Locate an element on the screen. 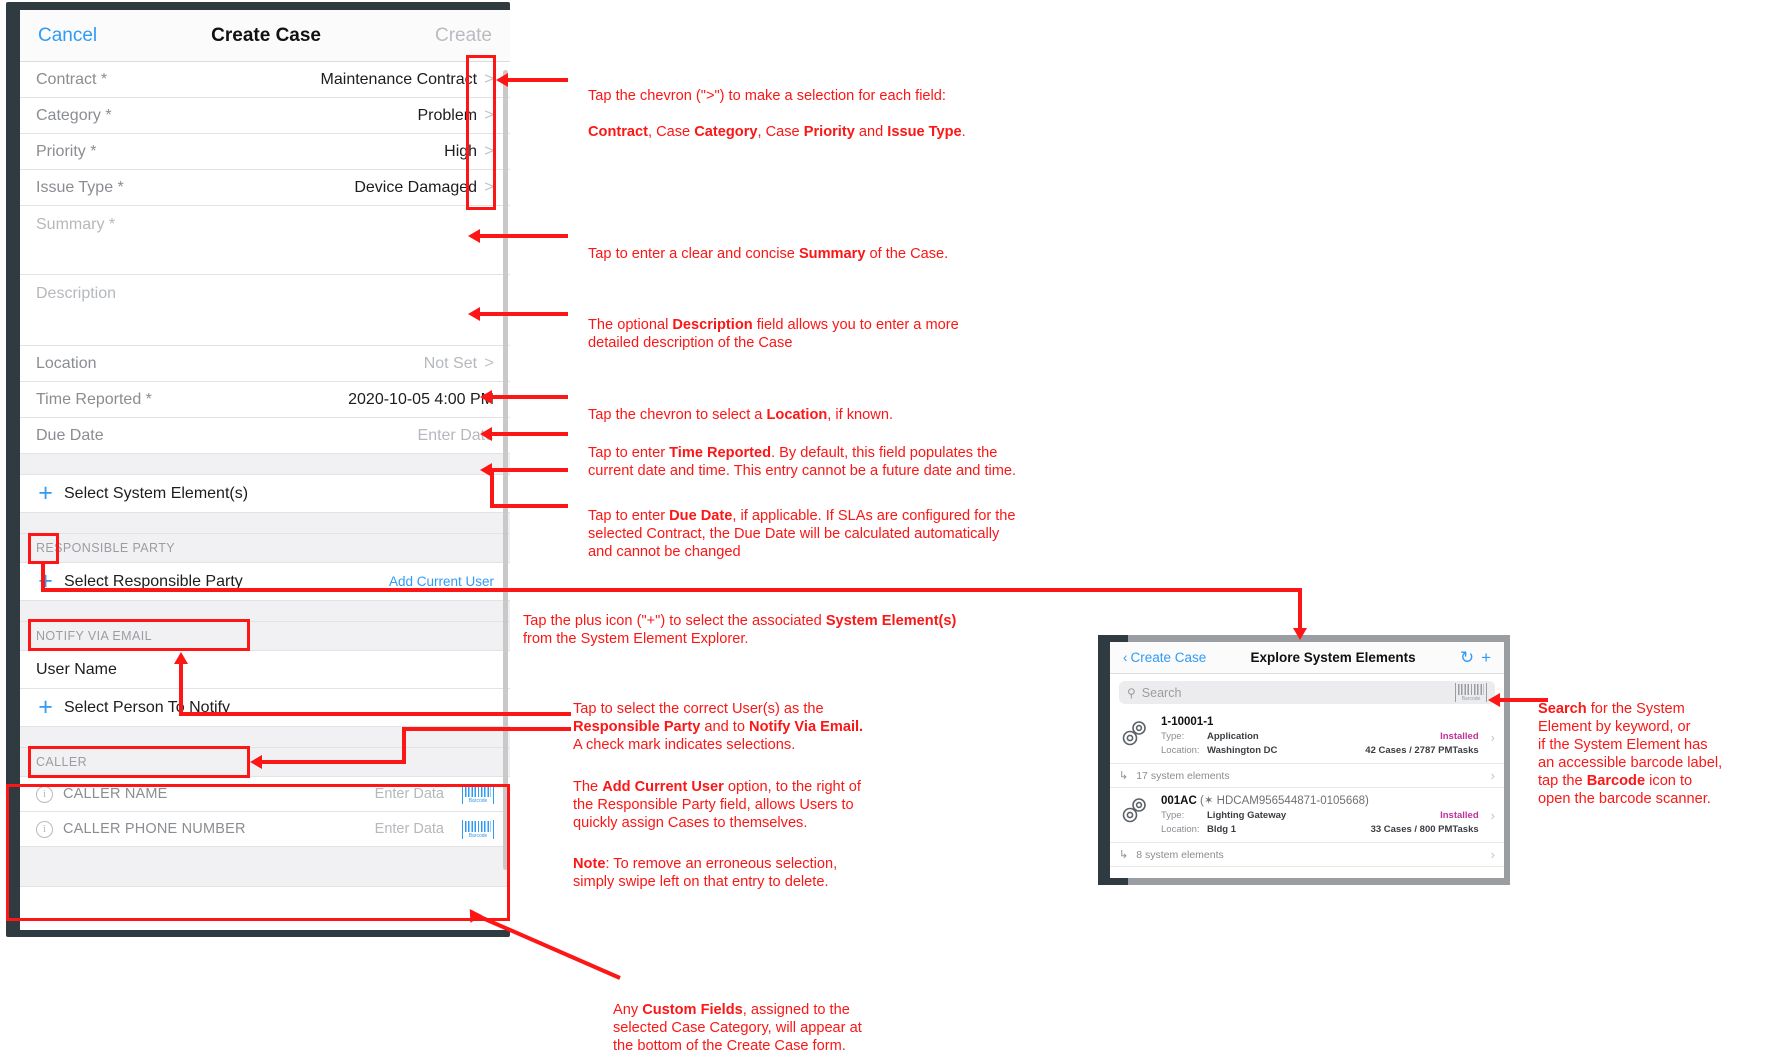 This screenshot has height=1056, width=1788. field-row-category: Category * Problem > is located at coordinates (265, 116).